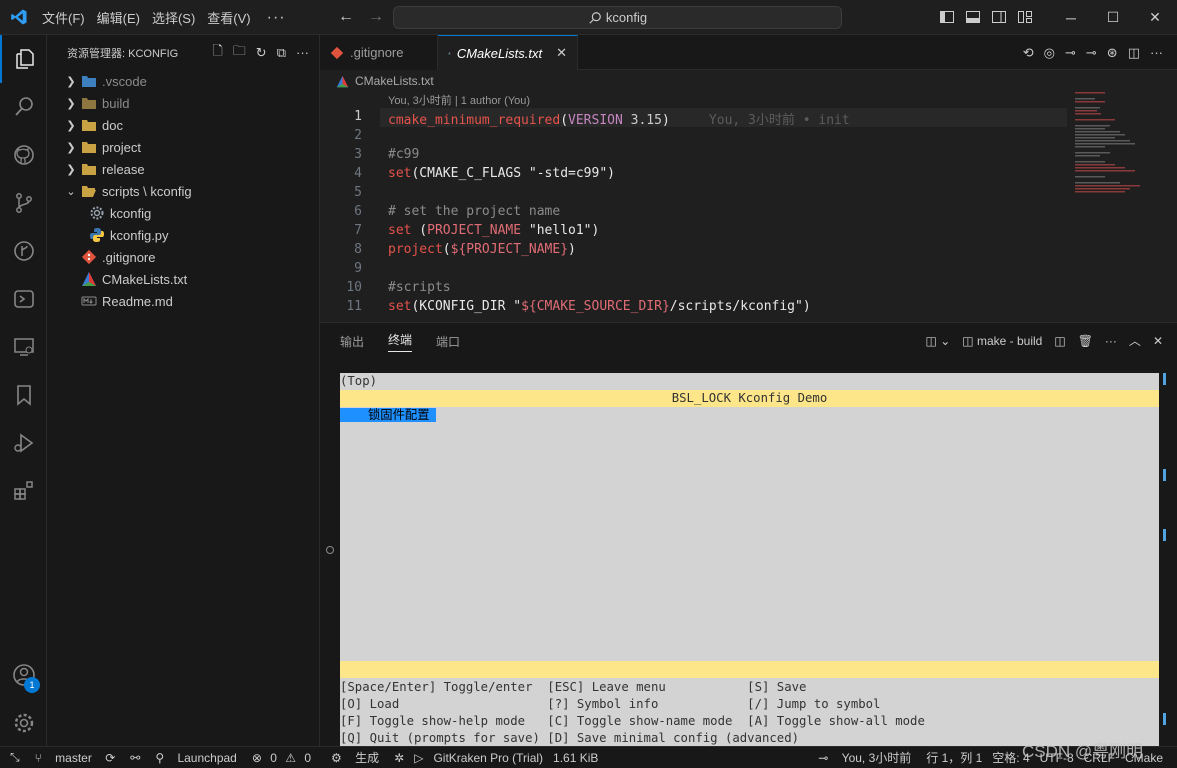  What do you see at coordinates (1049, 53) in the screenshot?
I see `gitlens-compare-icon: ◎` at bounding box center [1049, 53].